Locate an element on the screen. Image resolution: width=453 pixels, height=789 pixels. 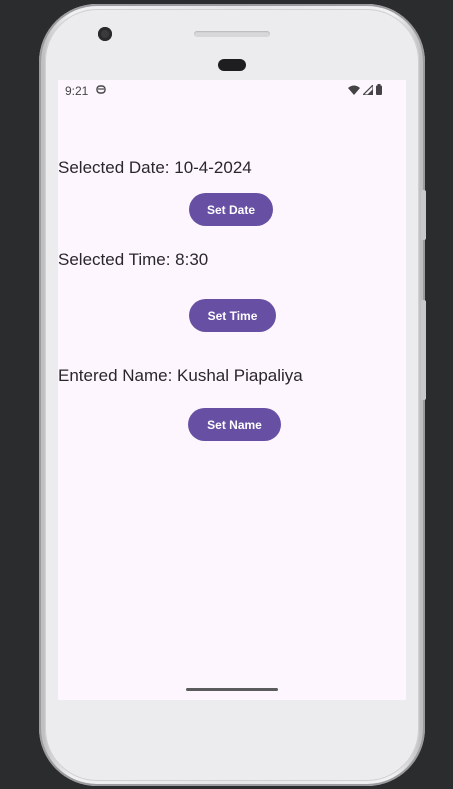
proximity-sensor is located at coordinates (232, 65).